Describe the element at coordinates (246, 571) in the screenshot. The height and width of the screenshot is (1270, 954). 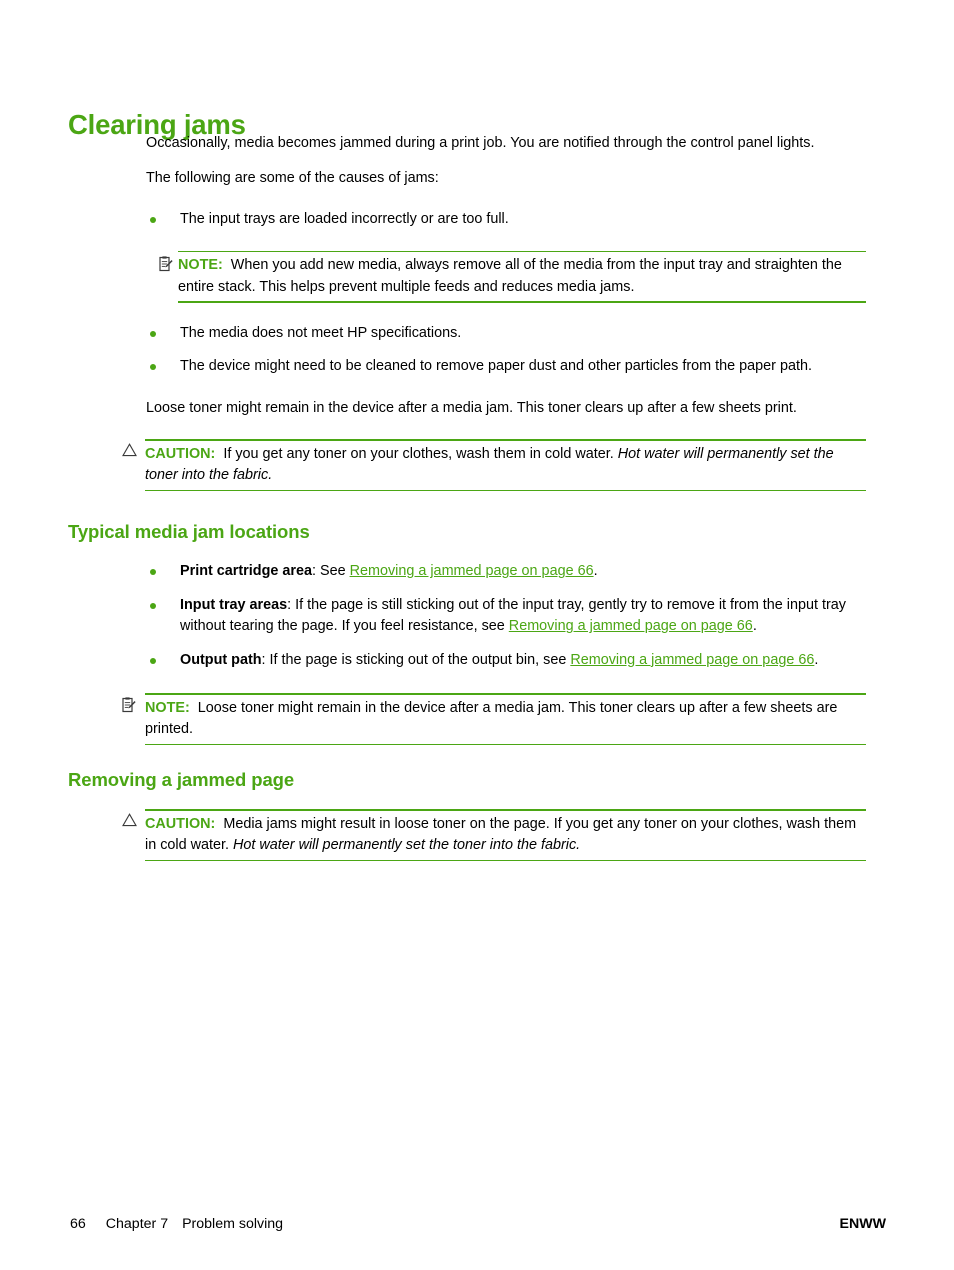
I see `jam-location-term-1: Print cartridge area` at that location.